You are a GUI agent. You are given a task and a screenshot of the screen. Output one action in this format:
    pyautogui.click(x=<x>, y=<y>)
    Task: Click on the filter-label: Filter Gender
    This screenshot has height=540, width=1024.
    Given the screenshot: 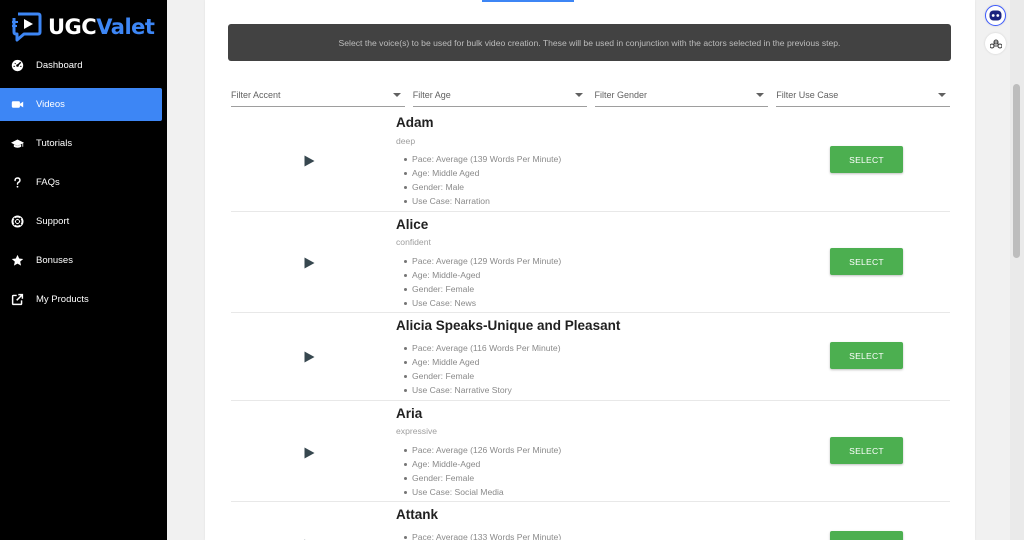 What is the action you would take?
    pyautogui.click(x=621, y=94)
    